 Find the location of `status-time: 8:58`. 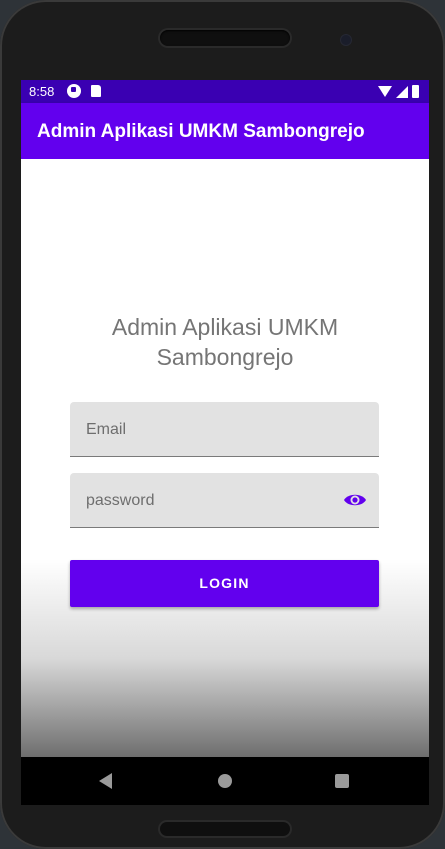

status-time: 8:58 is located at coordinates (42, 91).